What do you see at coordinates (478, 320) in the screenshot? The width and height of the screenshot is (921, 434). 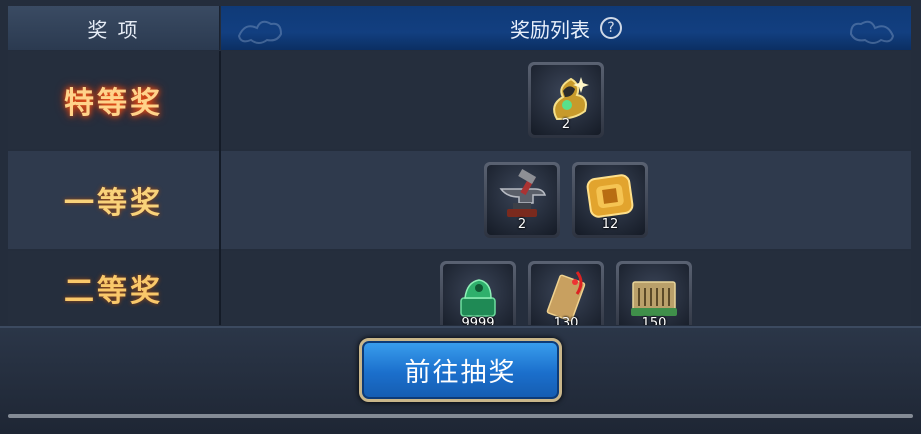 I see `reward-quantity: 9999` at bounding box center [478, 320].